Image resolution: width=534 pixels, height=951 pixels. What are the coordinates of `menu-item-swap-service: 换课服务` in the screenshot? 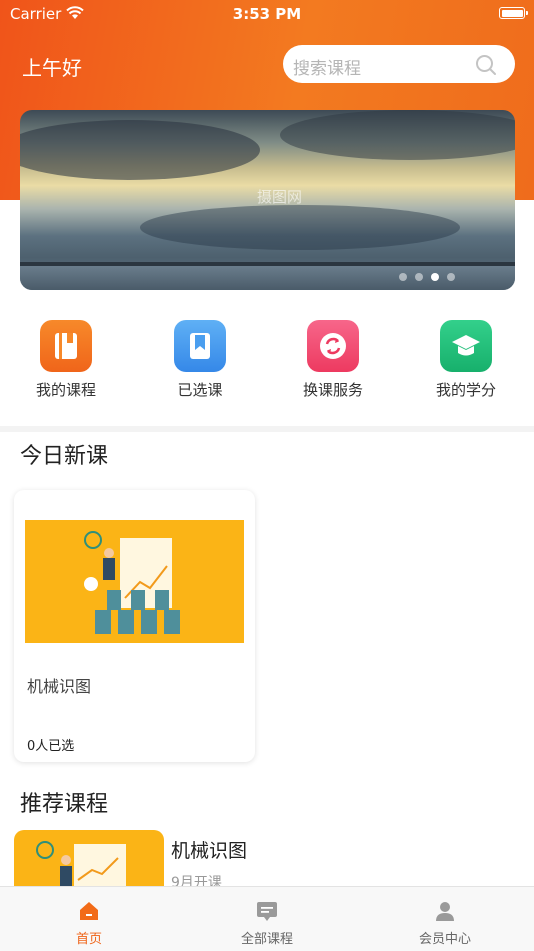 It's located at (333, 360).